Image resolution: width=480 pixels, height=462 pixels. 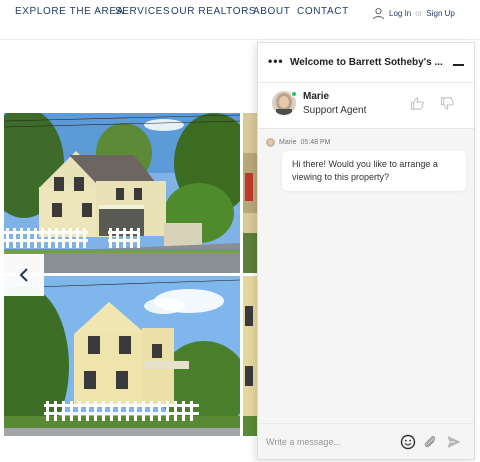 I want to click on message-input, so click(x=331, y=442).